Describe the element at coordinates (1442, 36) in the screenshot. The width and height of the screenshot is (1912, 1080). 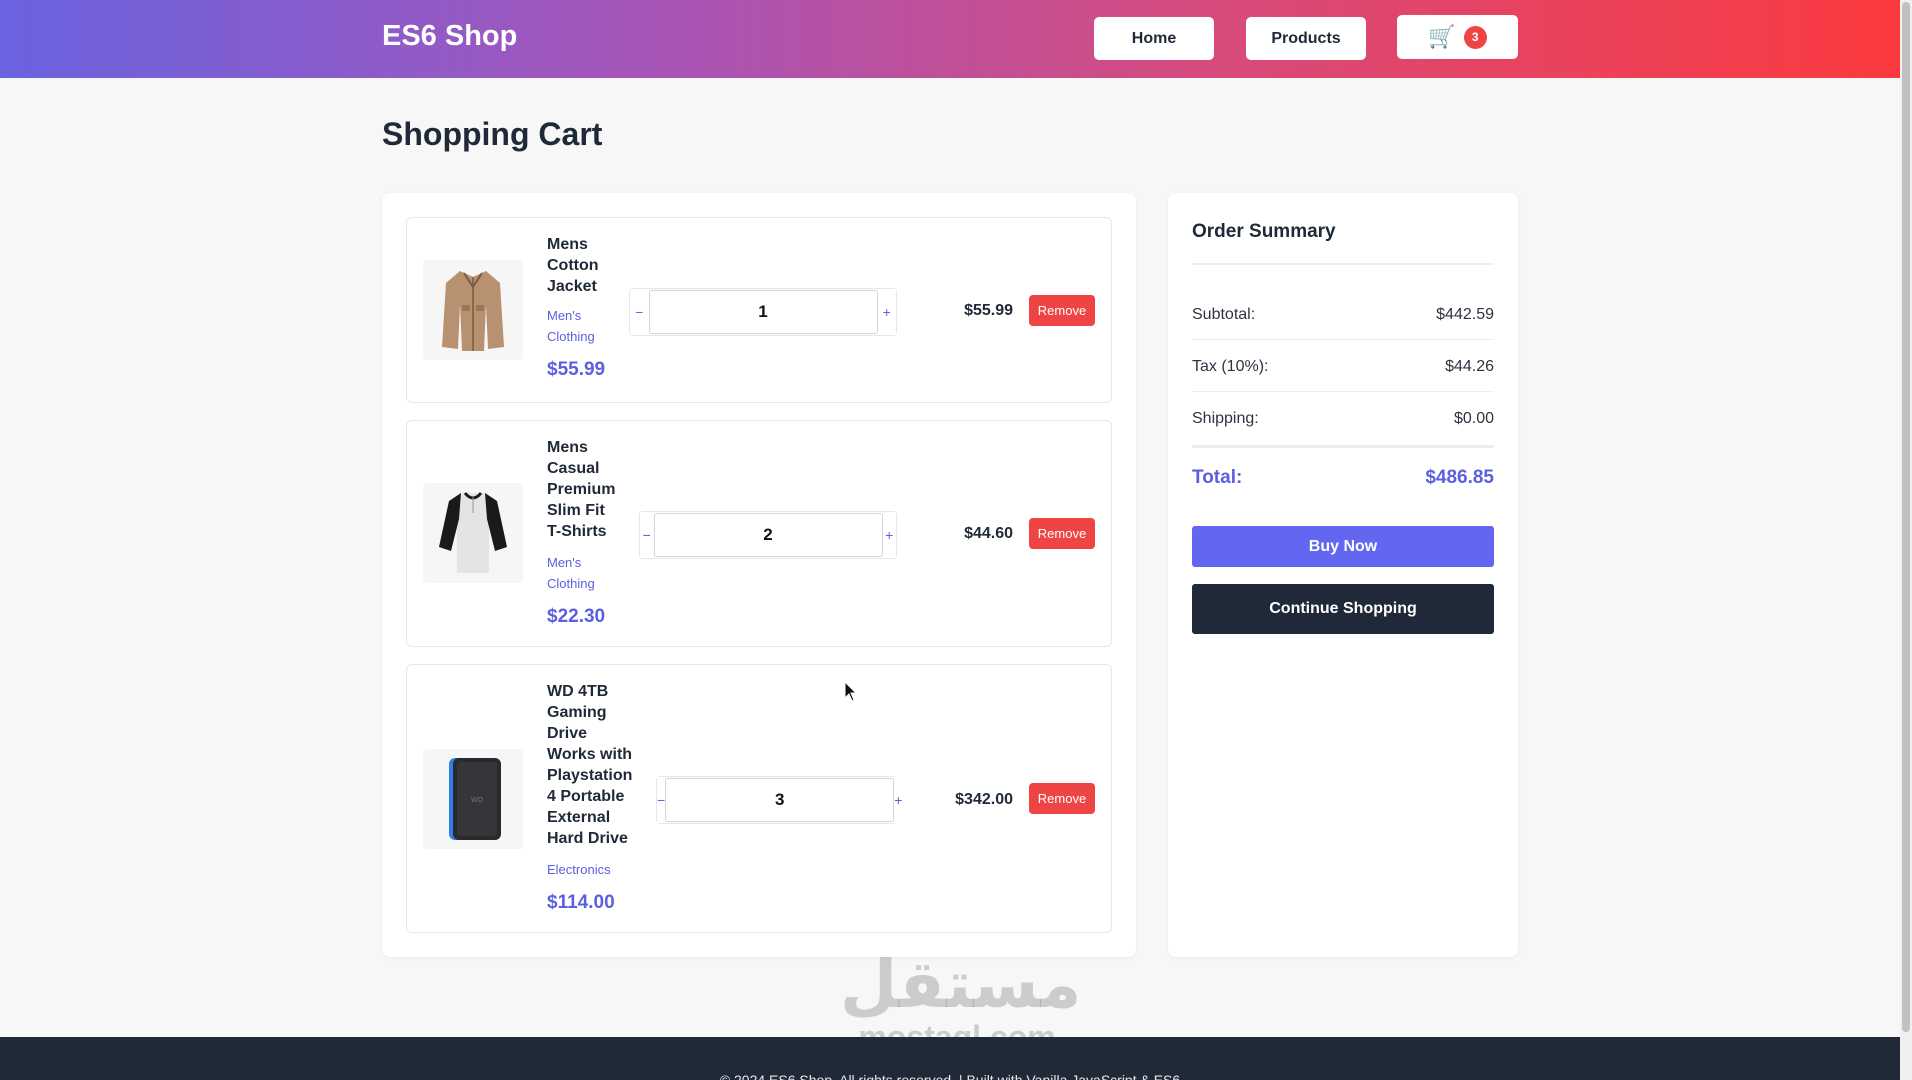
I see `cart-icon: 🛒` at that location.